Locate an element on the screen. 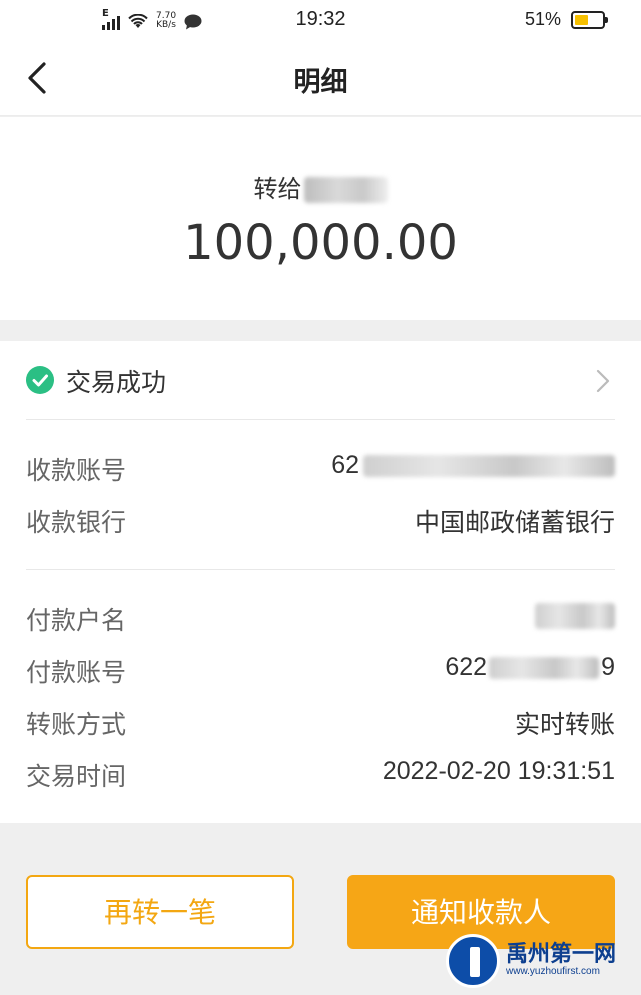 The height and width of the screenshot is (995, 641). payer-account-label: 付款账号 is located at coordinates (76, 672).